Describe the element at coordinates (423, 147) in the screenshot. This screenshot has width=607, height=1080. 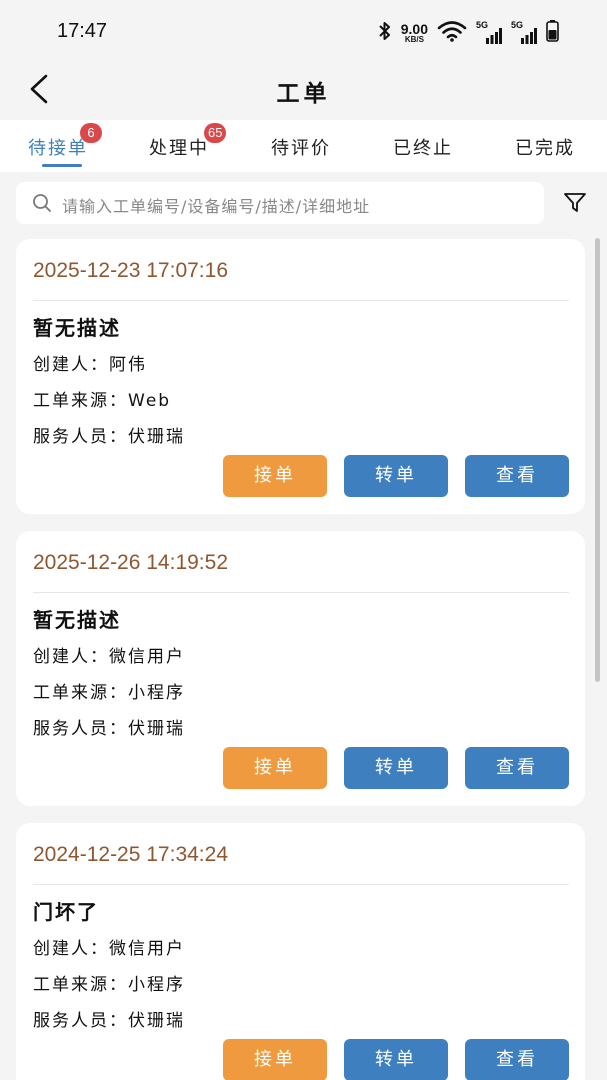
I see `tab-terminated: 已终止` at that location.